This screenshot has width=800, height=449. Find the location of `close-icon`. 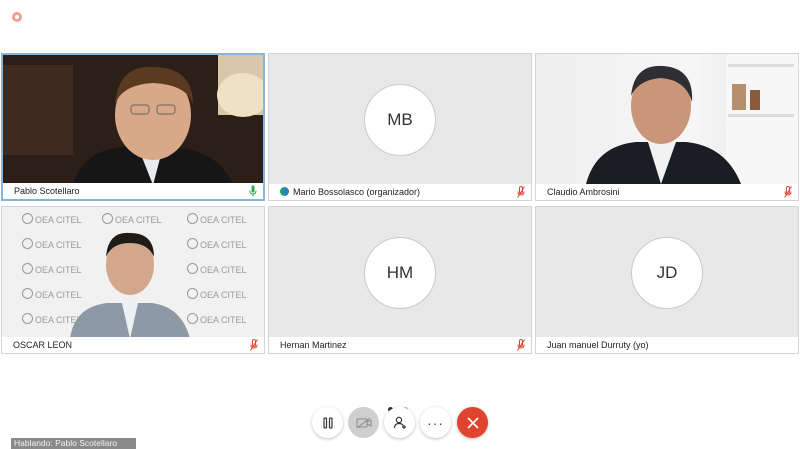

close-icon is located at coordinates (472, 422).